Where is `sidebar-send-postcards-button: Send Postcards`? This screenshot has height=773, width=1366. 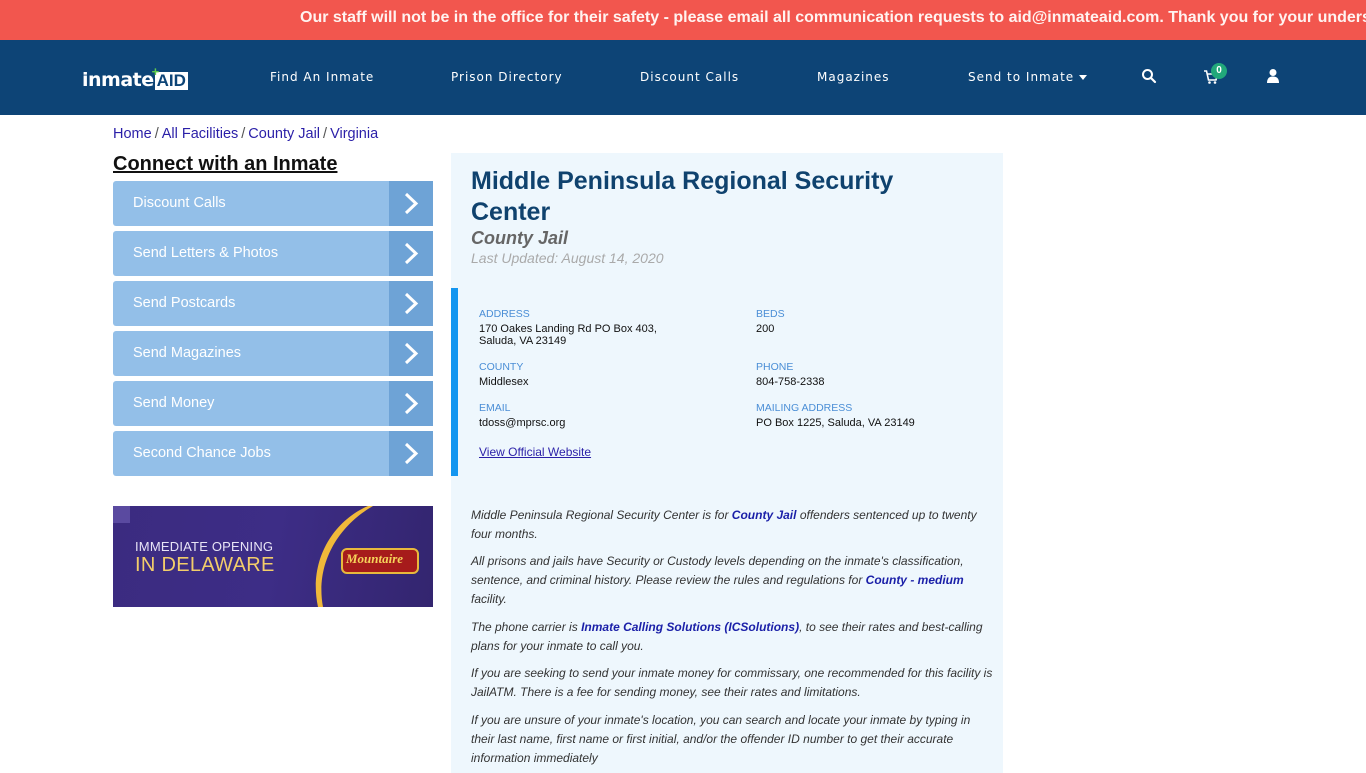 sidebar-send-postcards-button: Send Postcards is located at coordinates (273, 303).